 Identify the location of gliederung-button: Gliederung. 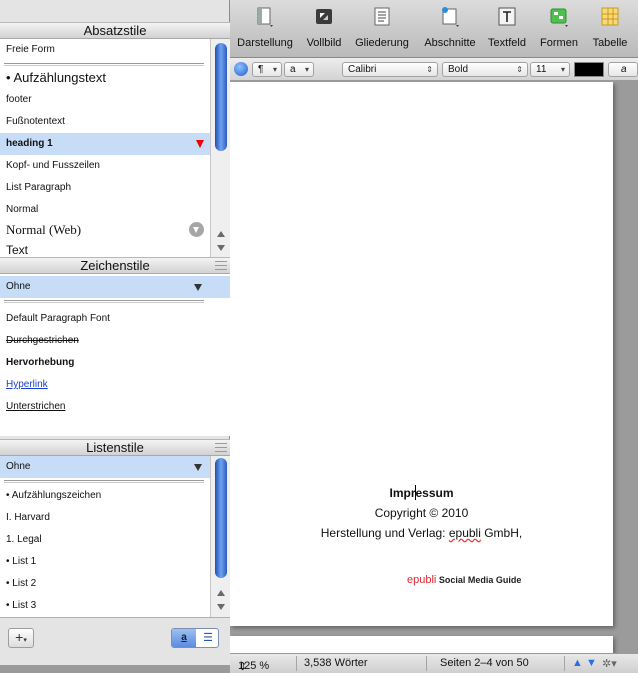
(382, 30).